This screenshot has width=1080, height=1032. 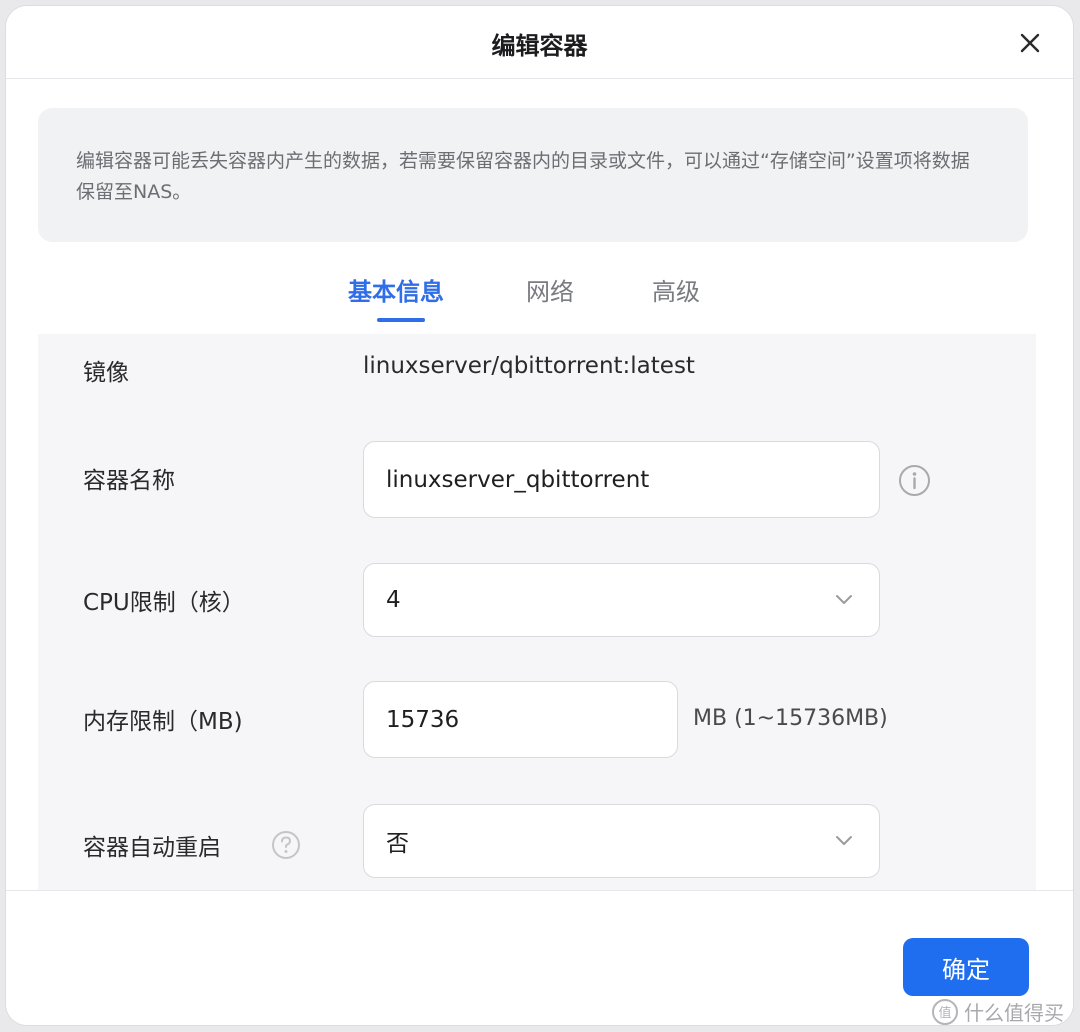 I want to click on close-button, so click(x=1030, y=43).